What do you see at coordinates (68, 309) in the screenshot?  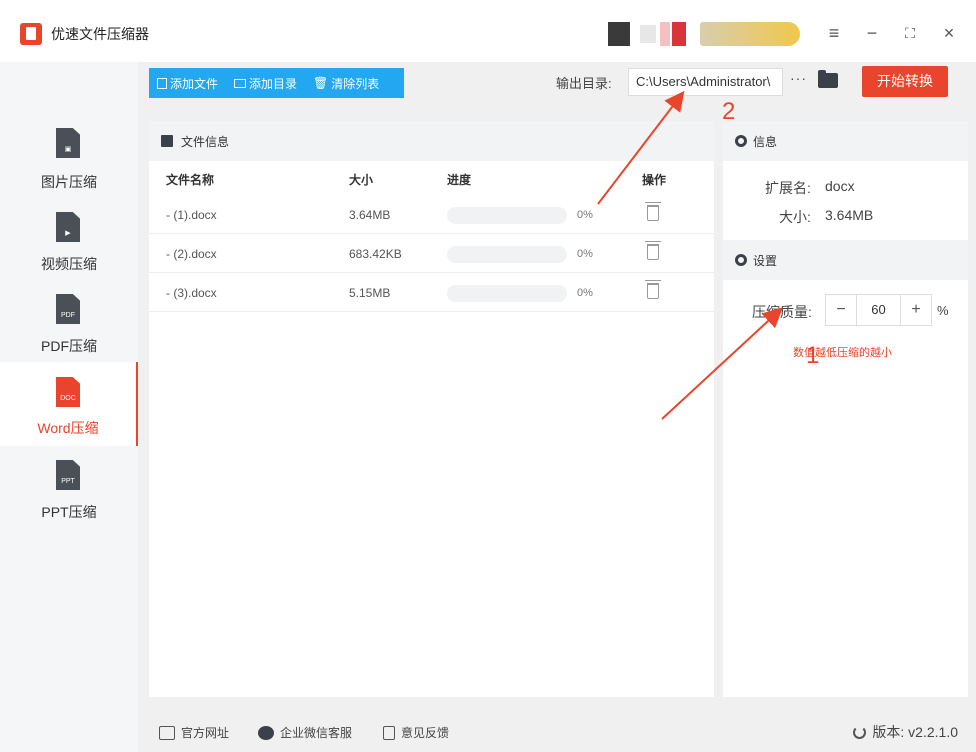 I see `pdf-file-icon: PDF` at bounding box center [68, 309].